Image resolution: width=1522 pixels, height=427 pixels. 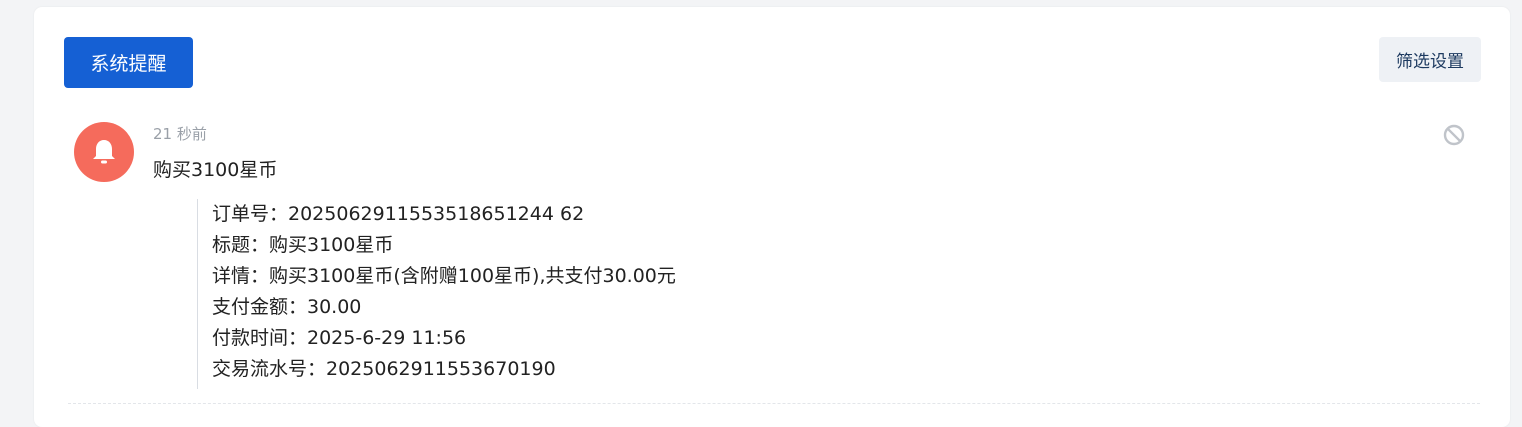 I want to click on payment-time-line: 付款时间：2025-6-29 11:56, so click(x=339, y=338).